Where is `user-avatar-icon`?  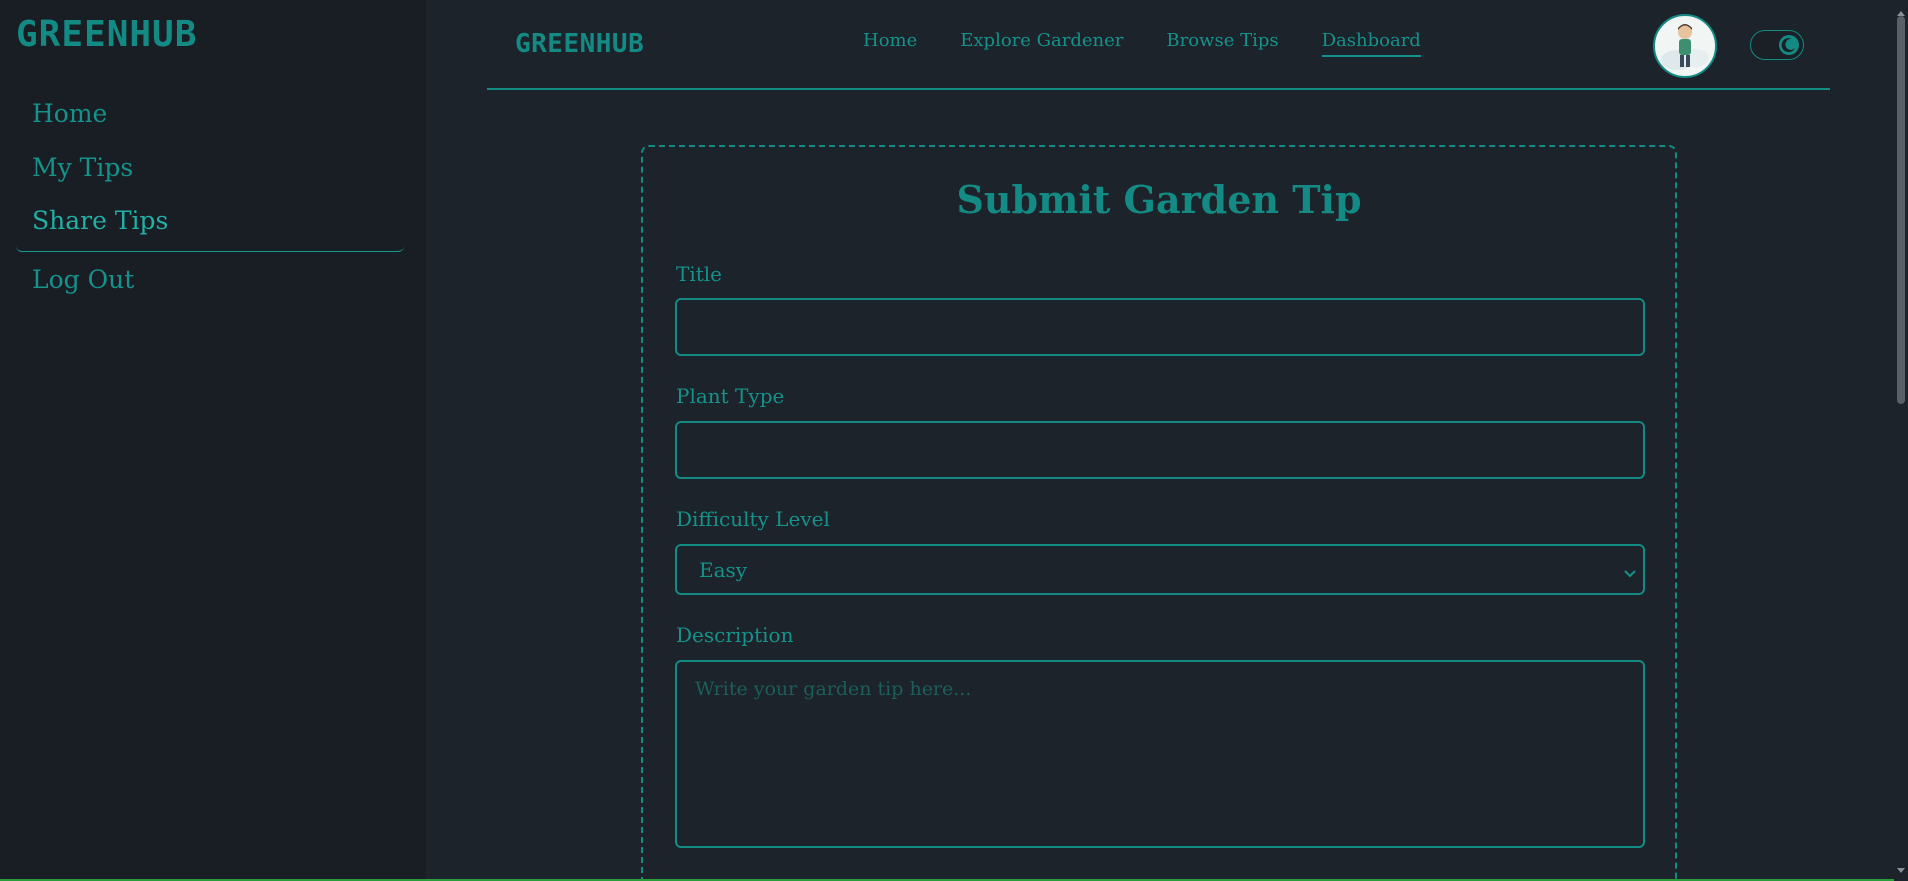
user-avatar-icon is located at coordinates (1685, 46).